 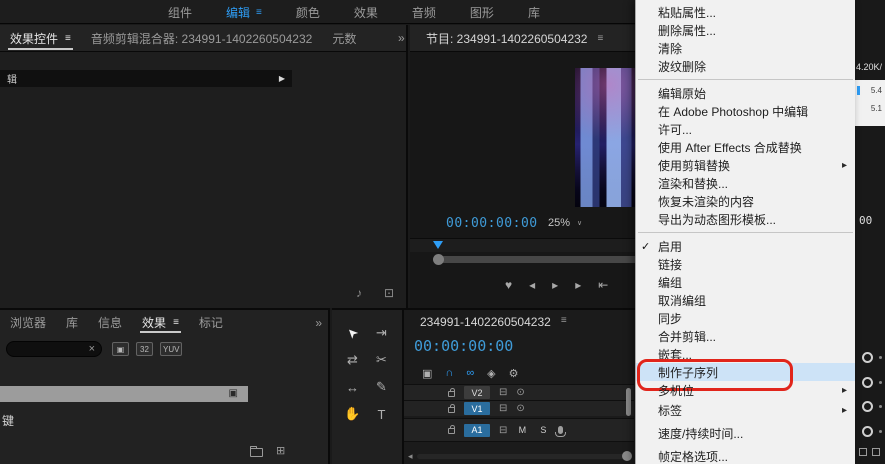 I want to click on scrollbar-track, so click(x=523, y=456).